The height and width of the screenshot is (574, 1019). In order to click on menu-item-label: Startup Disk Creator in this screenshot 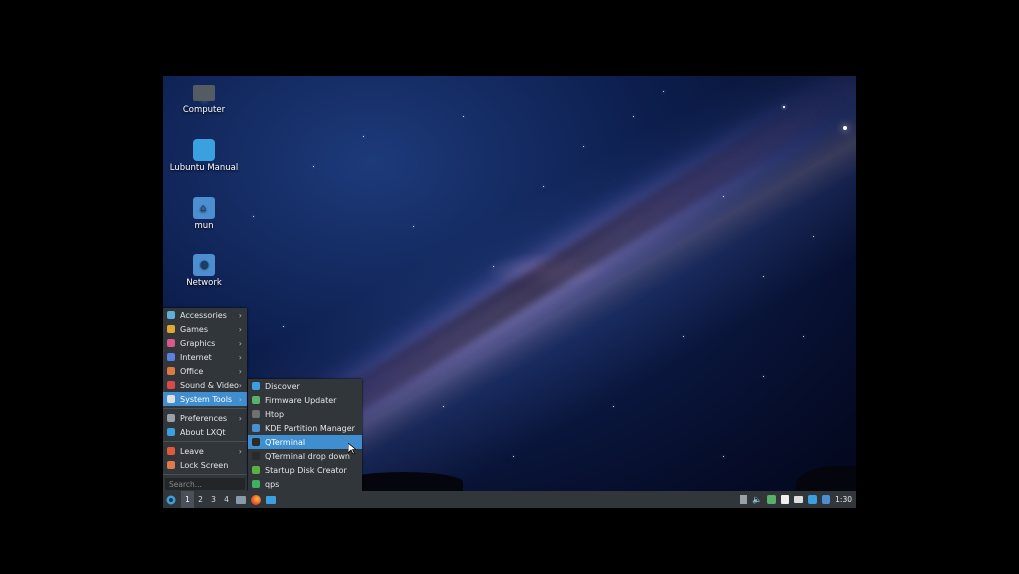, I will do `click(306, 470)`.